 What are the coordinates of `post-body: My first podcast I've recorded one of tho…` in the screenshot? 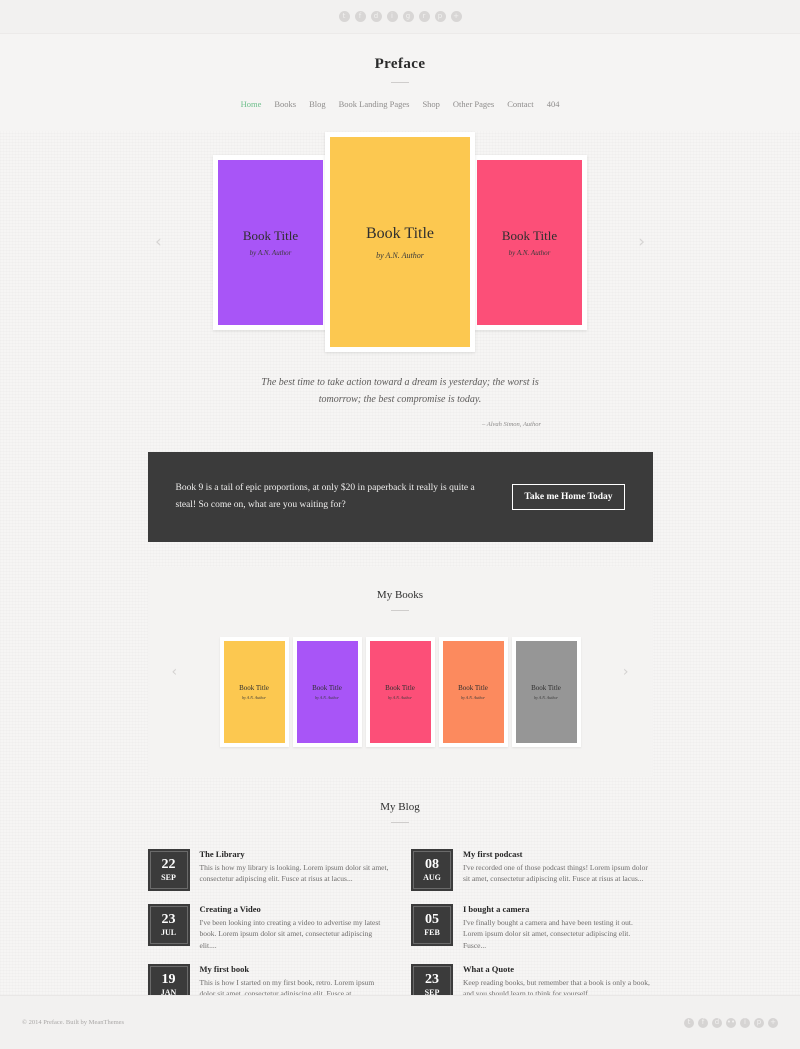 It's located at (558, 867).